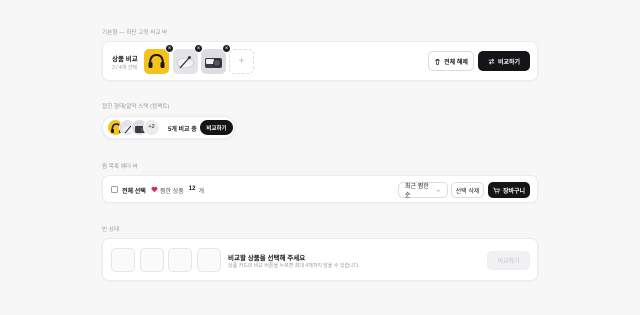  Describe the element at coordinates (185, 61) in the screenshot. I see `turntable-image` at that location.